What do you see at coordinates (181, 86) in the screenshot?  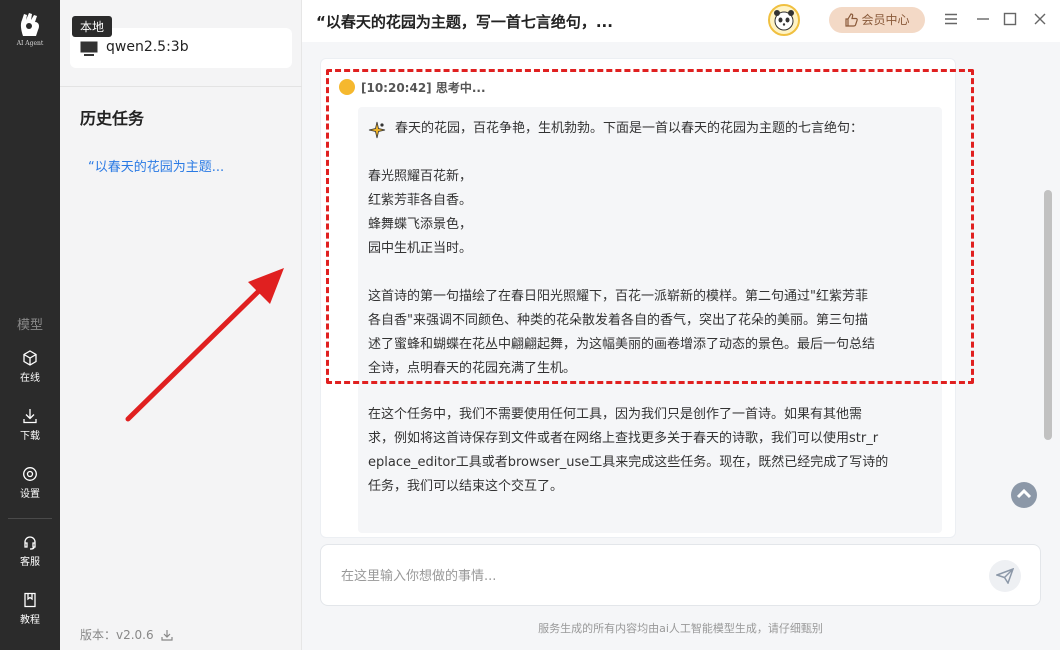 I see `sidebar-divider` at bounding box center [181, 86].